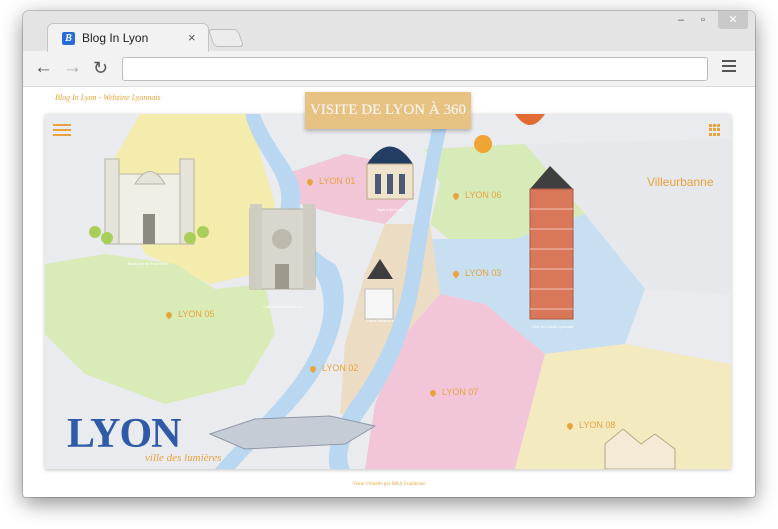 The height and width of the screenshot is (529, 778). I want to click on browser-tab: B Blog In Lyon ×, so click(128, 38).